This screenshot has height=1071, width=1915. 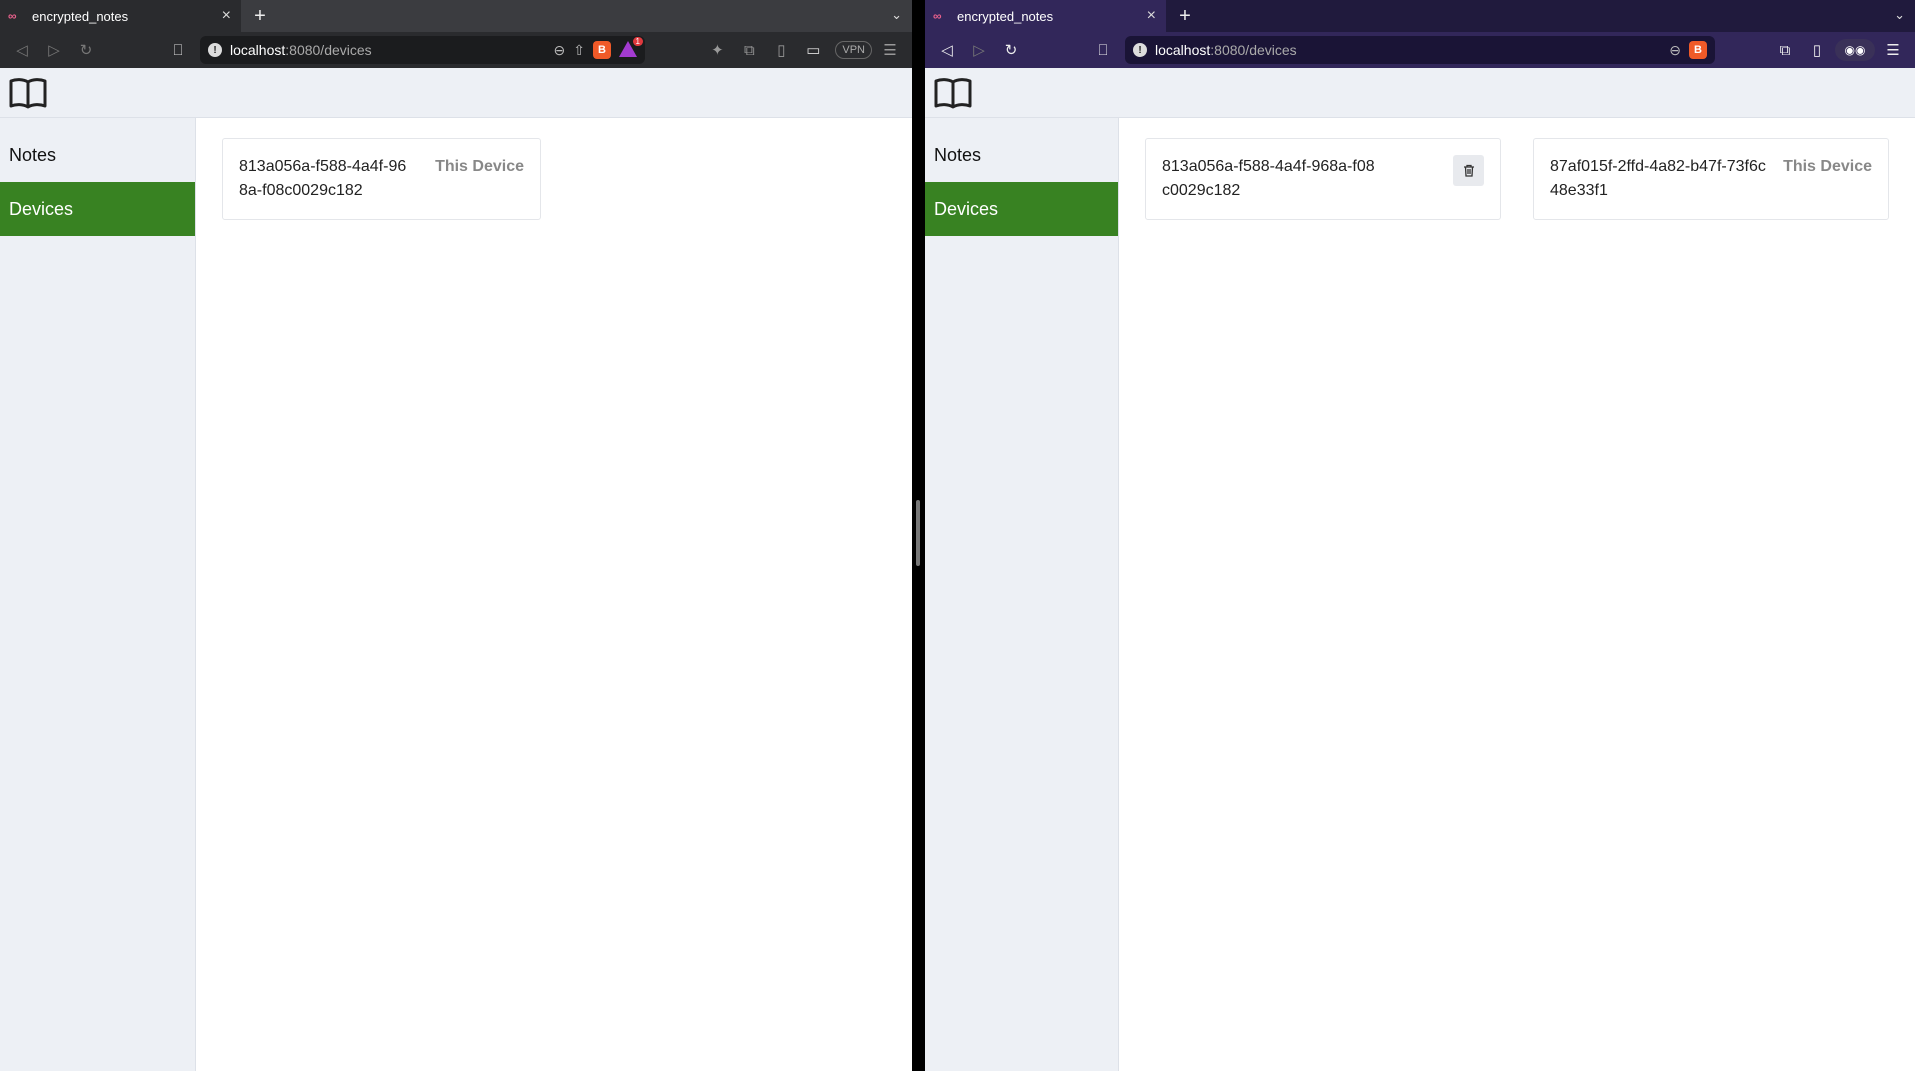 What do you see at coordinates (631, 48) in the screenshot?
I see `brave-rewards-icon: 1` at bounding box center [631, 48].